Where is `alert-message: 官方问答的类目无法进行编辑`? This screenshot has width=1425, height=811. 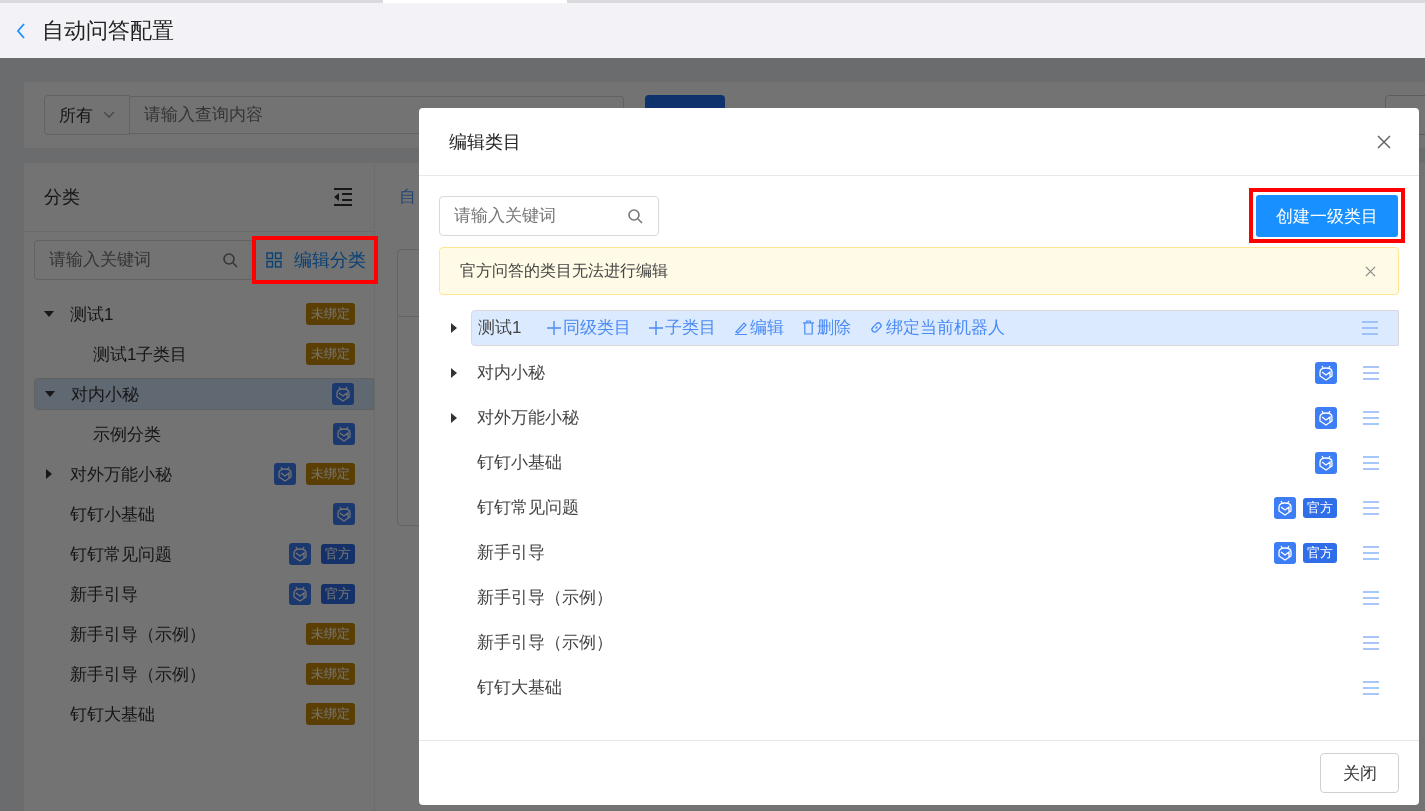 alert-message: 官方问答的类目无法进行编辑 is located at coordinates (564, 270).